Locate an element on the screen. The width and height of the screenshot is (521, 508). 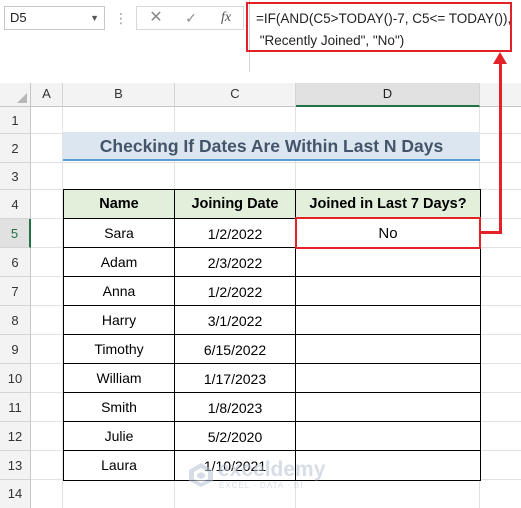
select-all-corner is located at coordinates (15, 95).